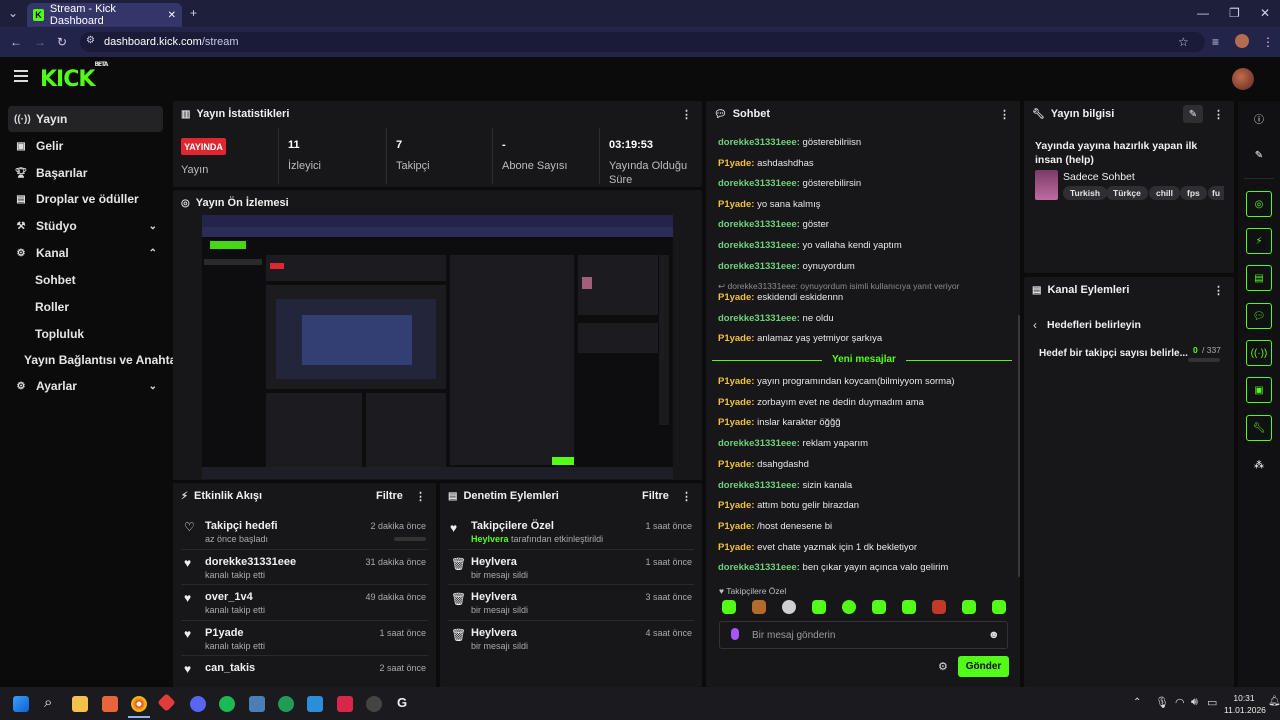  Describe the element at coordinates (766, 163) in the screenshot. I see `chat-message: P1yade: ashdashdhas` at that location.